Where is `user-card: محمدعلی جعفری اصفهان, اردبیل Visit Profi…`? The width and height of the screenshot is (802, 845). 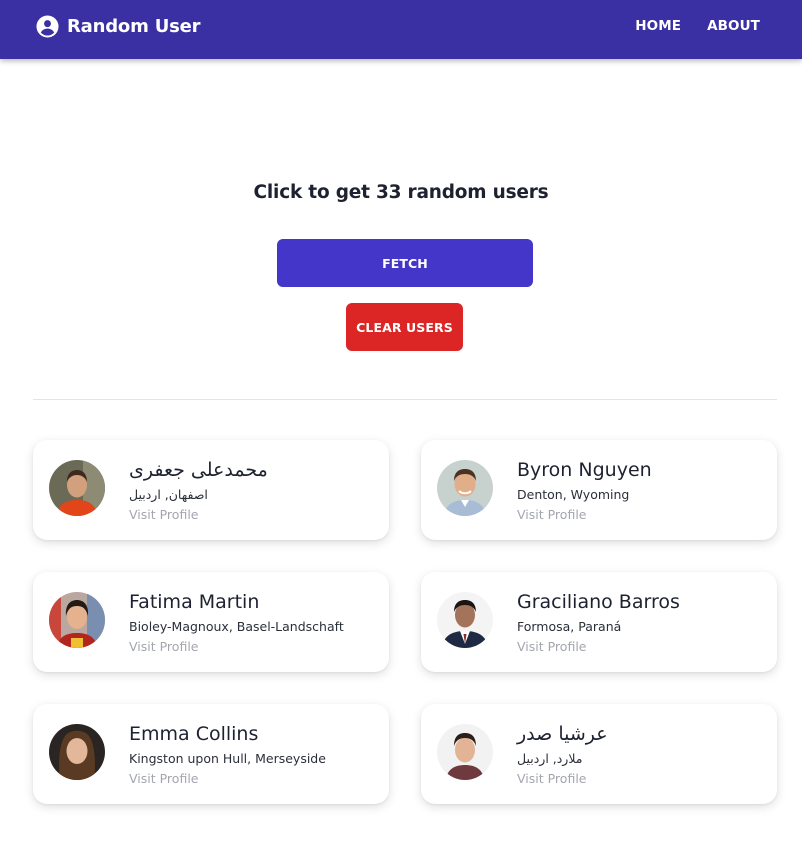 user-card: محمدعلی جعفری اصفهان, اردبیل Visit Profi… is located at coordinates (211, 490).